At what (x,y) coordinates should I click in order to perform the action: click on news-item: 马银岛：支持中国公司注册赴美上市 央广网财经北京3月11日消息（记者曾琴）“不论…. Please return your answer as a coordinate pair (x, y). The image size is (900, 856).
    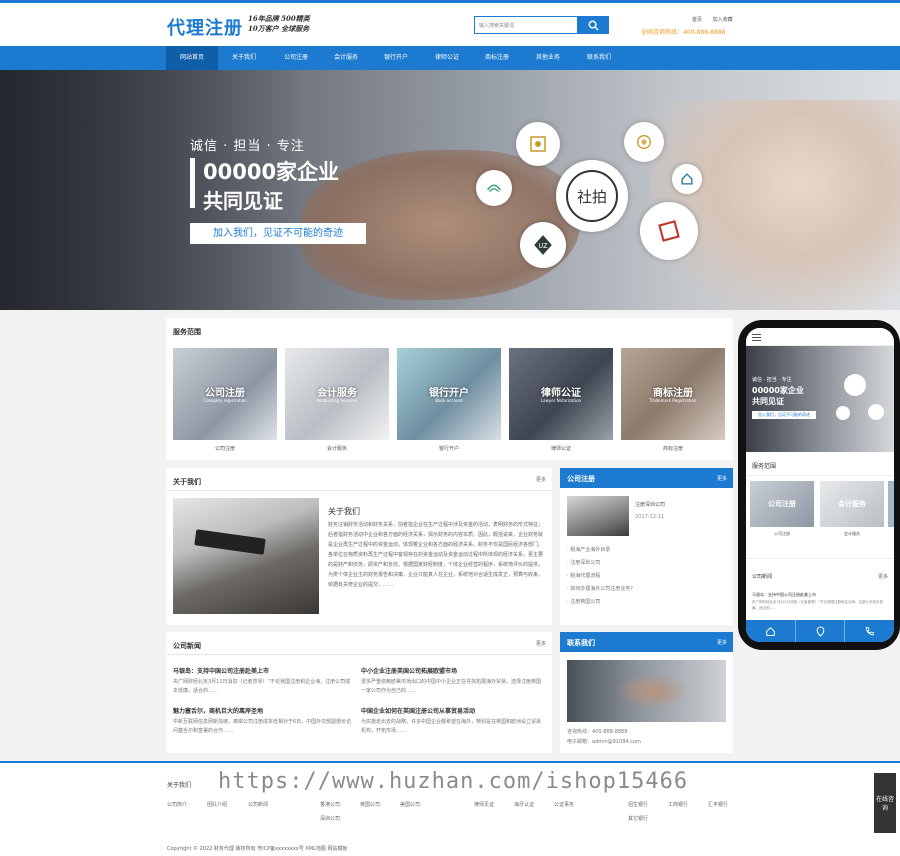
    Looking at the image, I should click on (264, 681).